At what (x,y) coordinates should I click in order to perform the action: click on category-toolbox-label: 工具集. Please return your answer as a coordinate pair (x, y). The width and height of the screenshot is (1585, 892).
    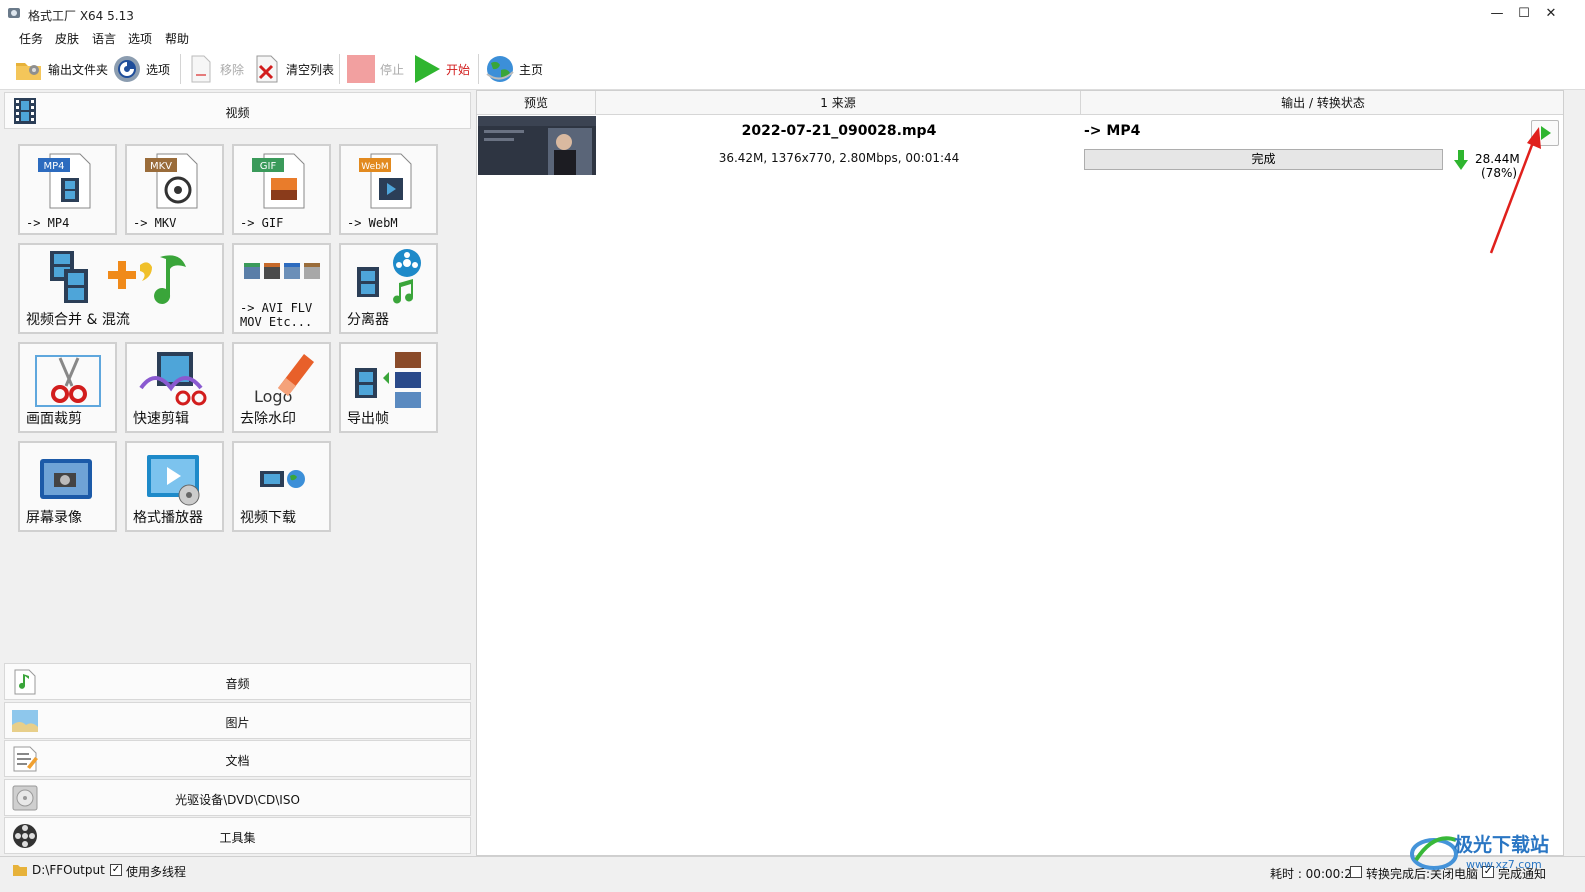
    Looking at the image, I should click on (237, 838).